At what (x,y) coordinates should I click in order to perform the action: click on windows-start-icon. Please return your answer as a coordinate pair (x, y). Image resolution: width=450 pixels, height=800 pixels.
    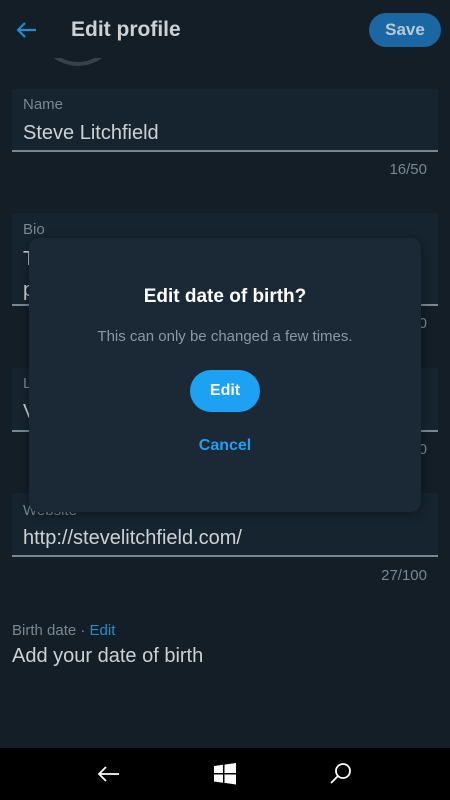
    Looking at the image, I should click on (225, 774).